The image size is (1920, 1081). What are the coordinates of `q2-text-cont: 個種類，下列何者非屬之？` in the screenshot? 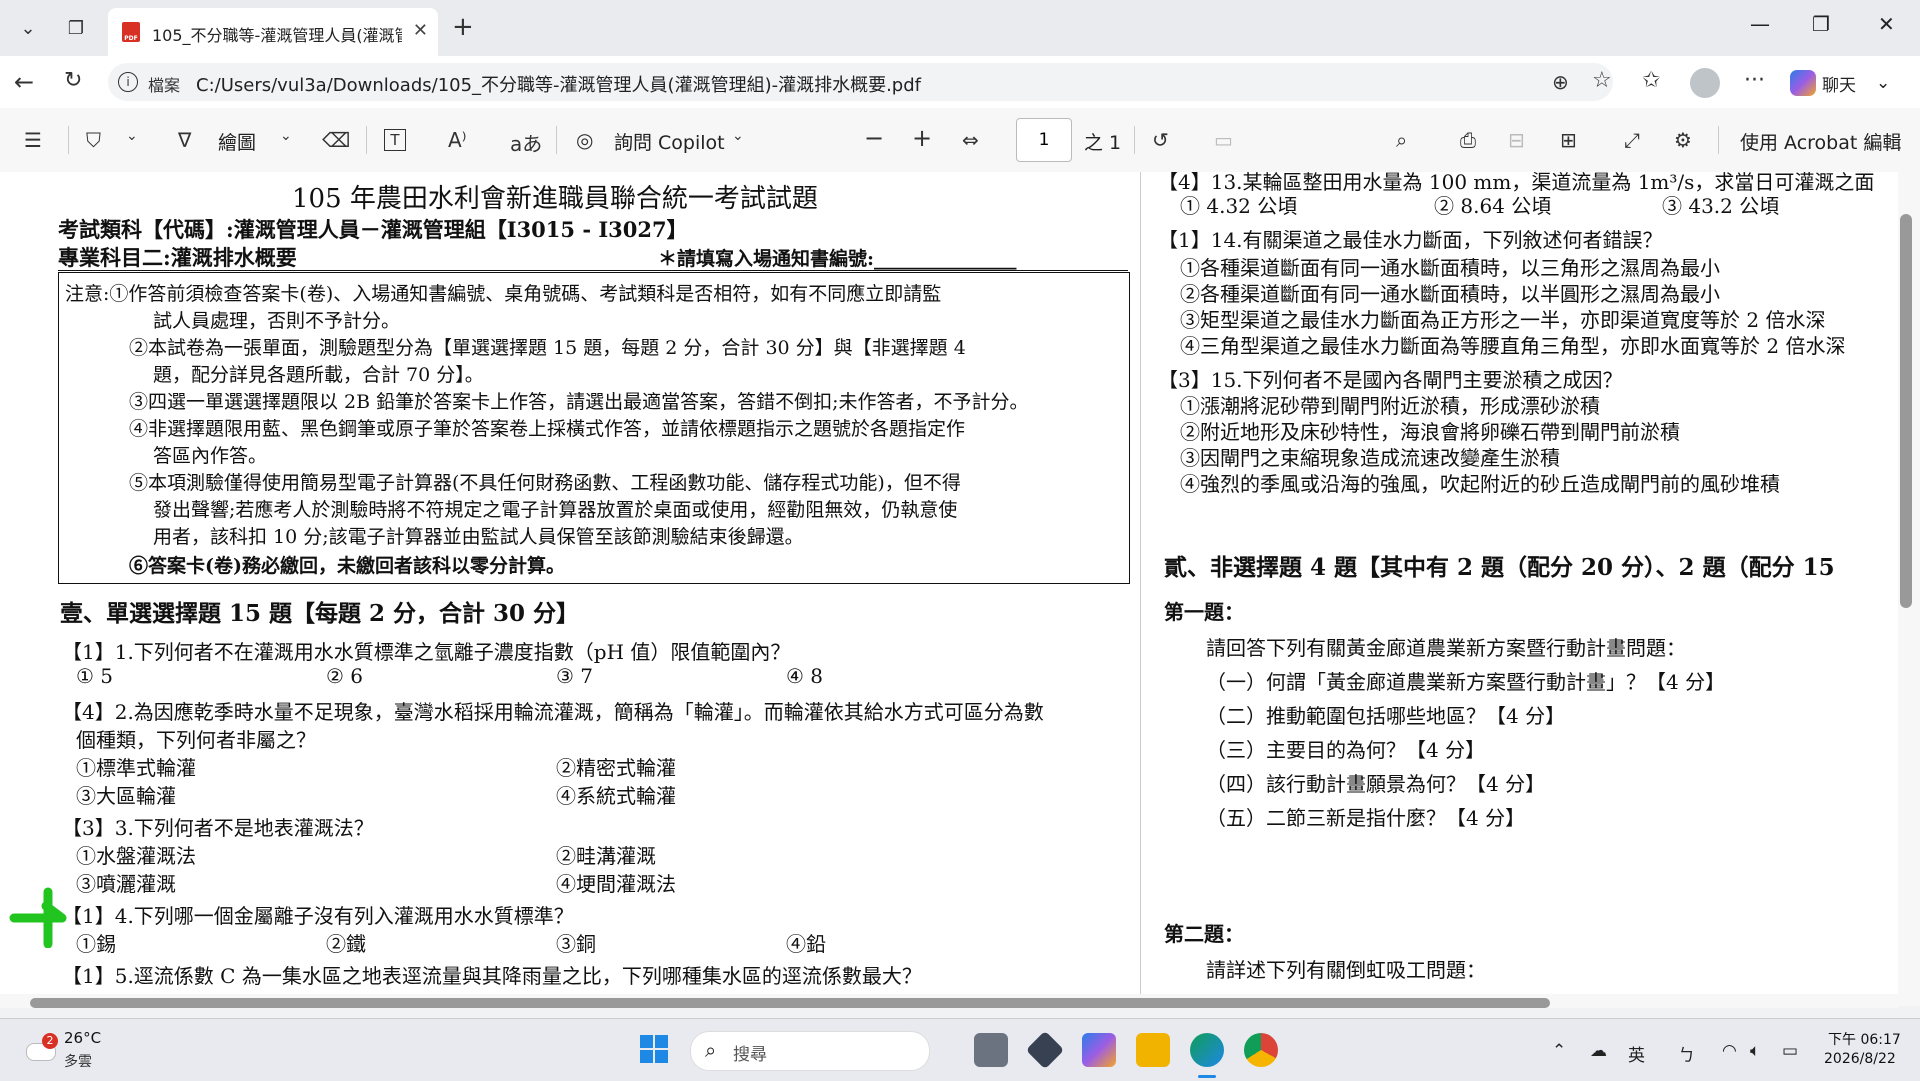 It's located at (196, 740).